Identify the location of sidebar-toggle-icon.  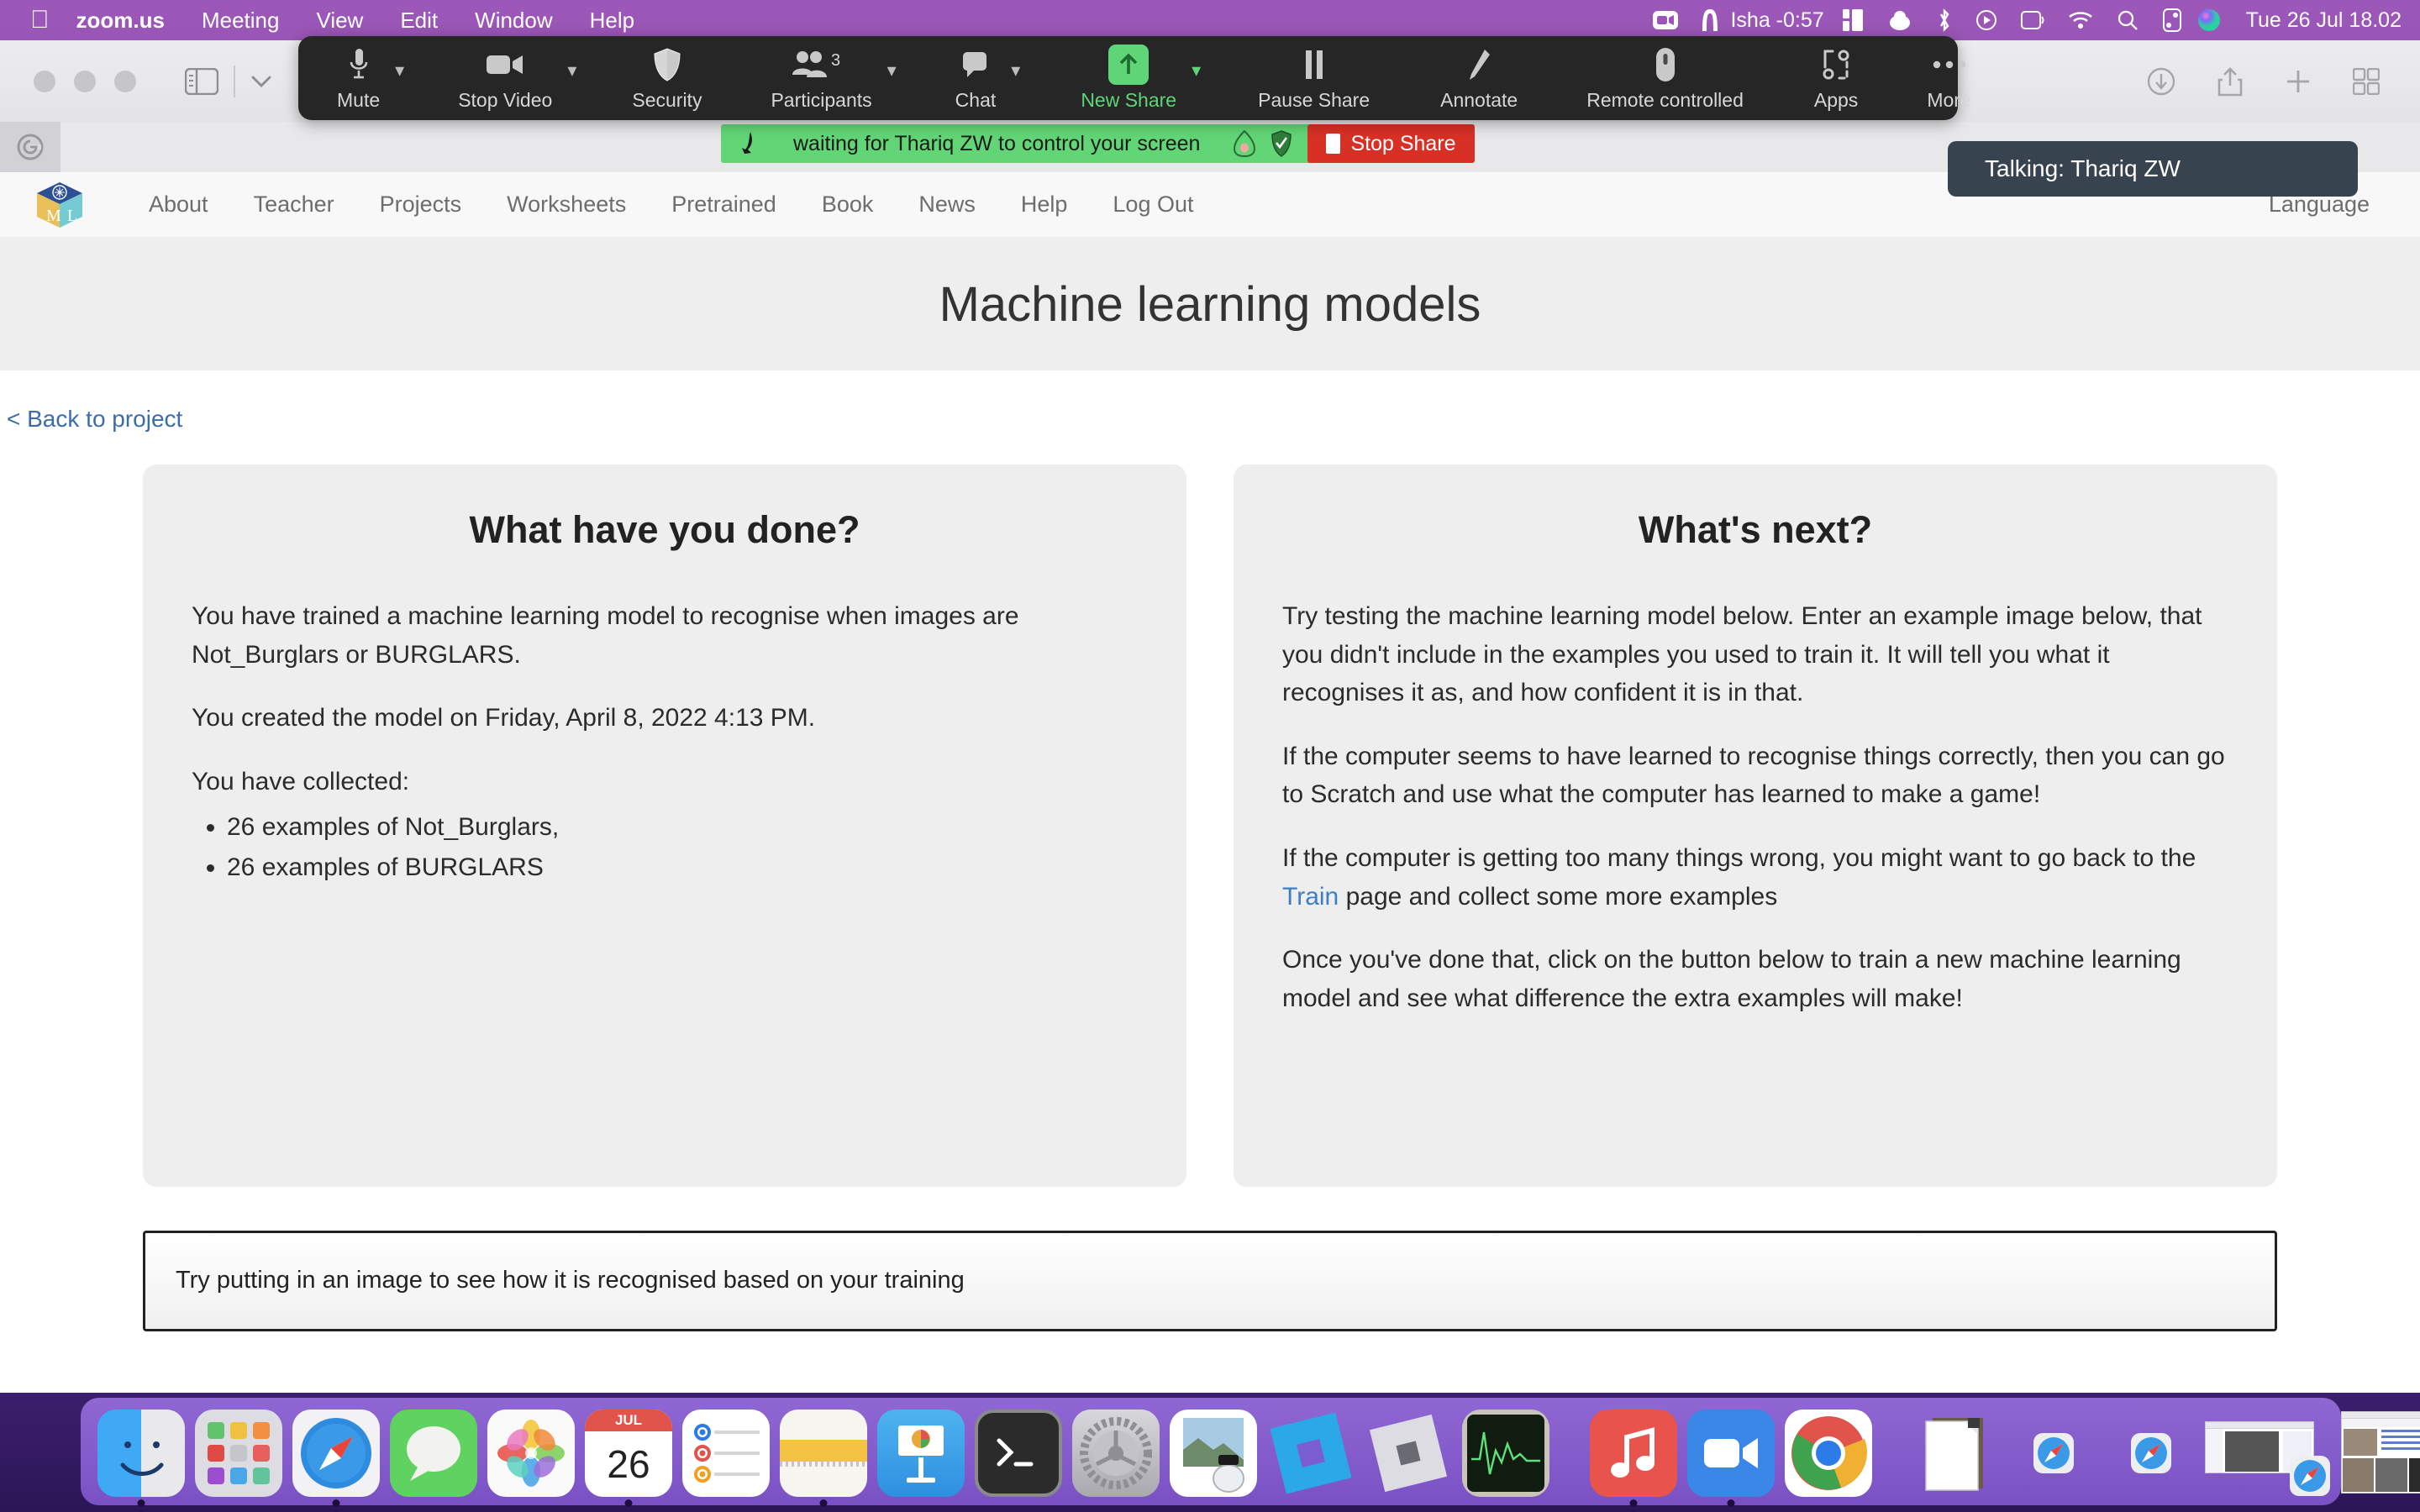
(202, 81).